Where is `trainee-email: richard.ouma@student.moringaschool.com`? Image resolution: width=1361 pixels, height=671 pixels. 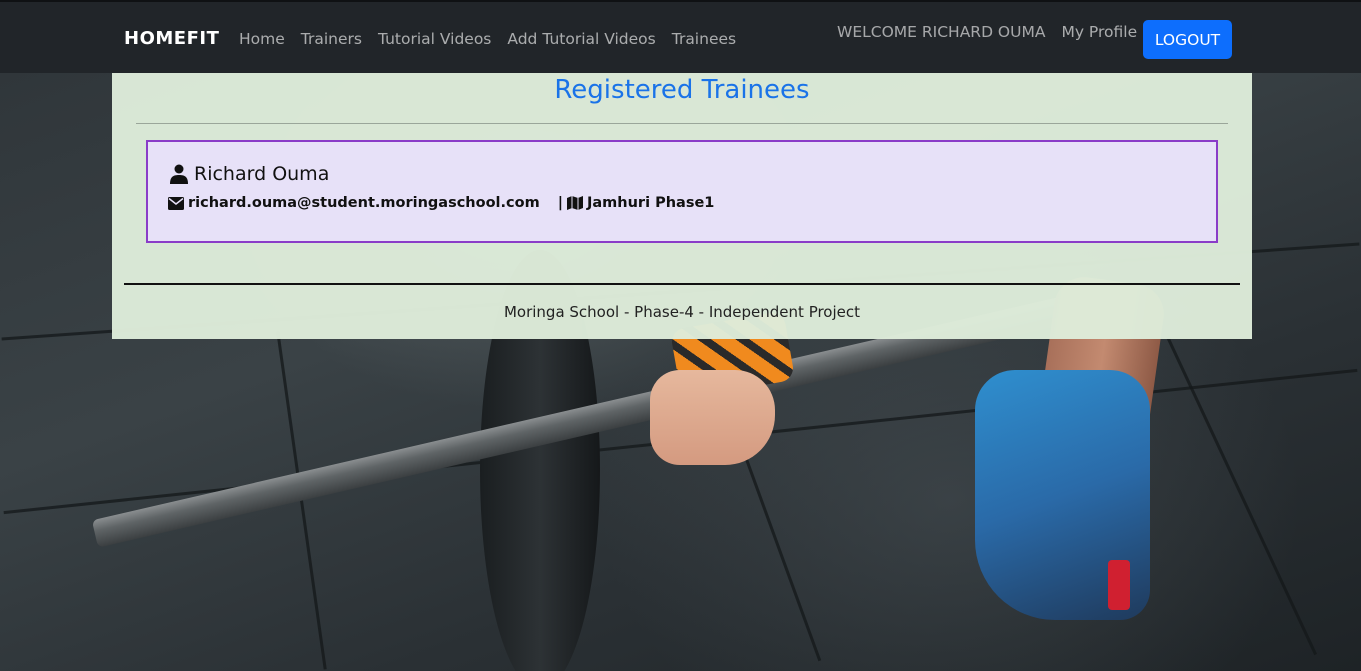 trainee-email: richard.ouma@student.moringaschool.com is located at coordinates (364, 203).